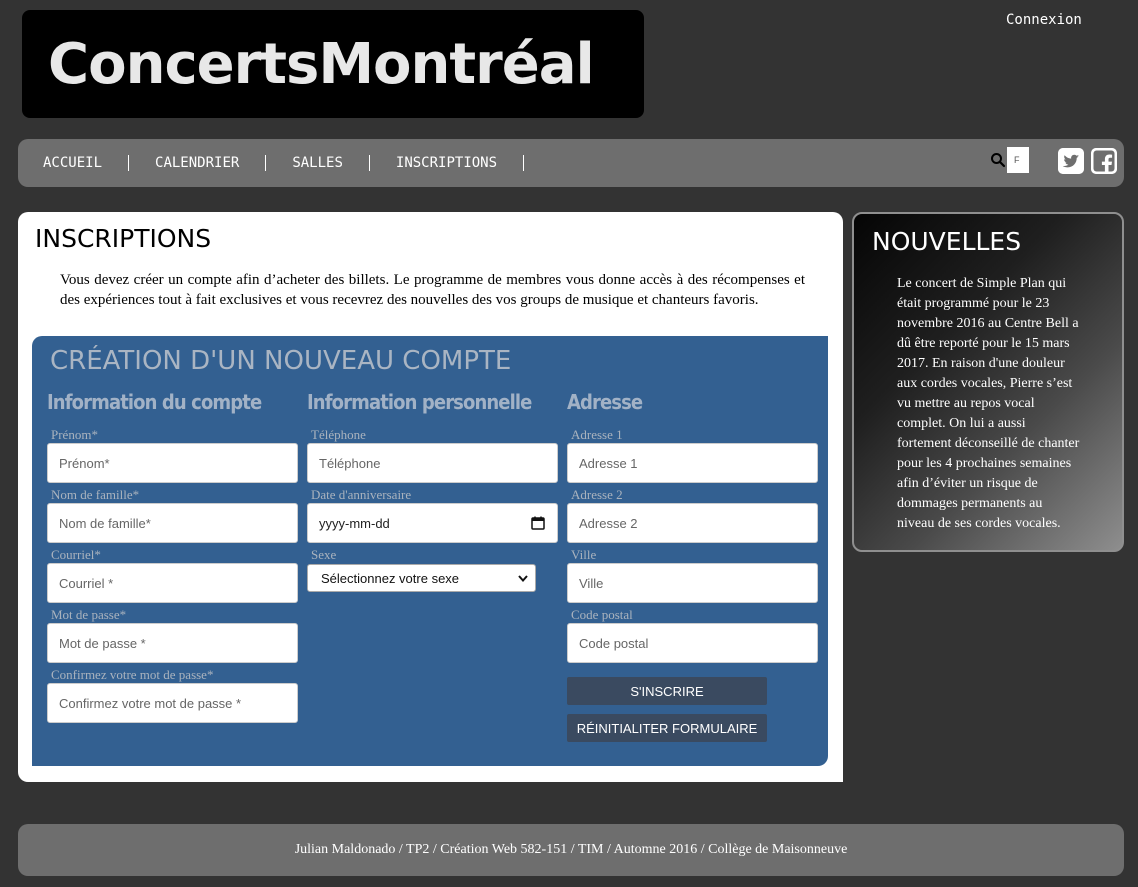  I want to click on main-navigation: ACCUEIL CALENDRIER SALLES INSCRIPTIONS, so click(571, 163).